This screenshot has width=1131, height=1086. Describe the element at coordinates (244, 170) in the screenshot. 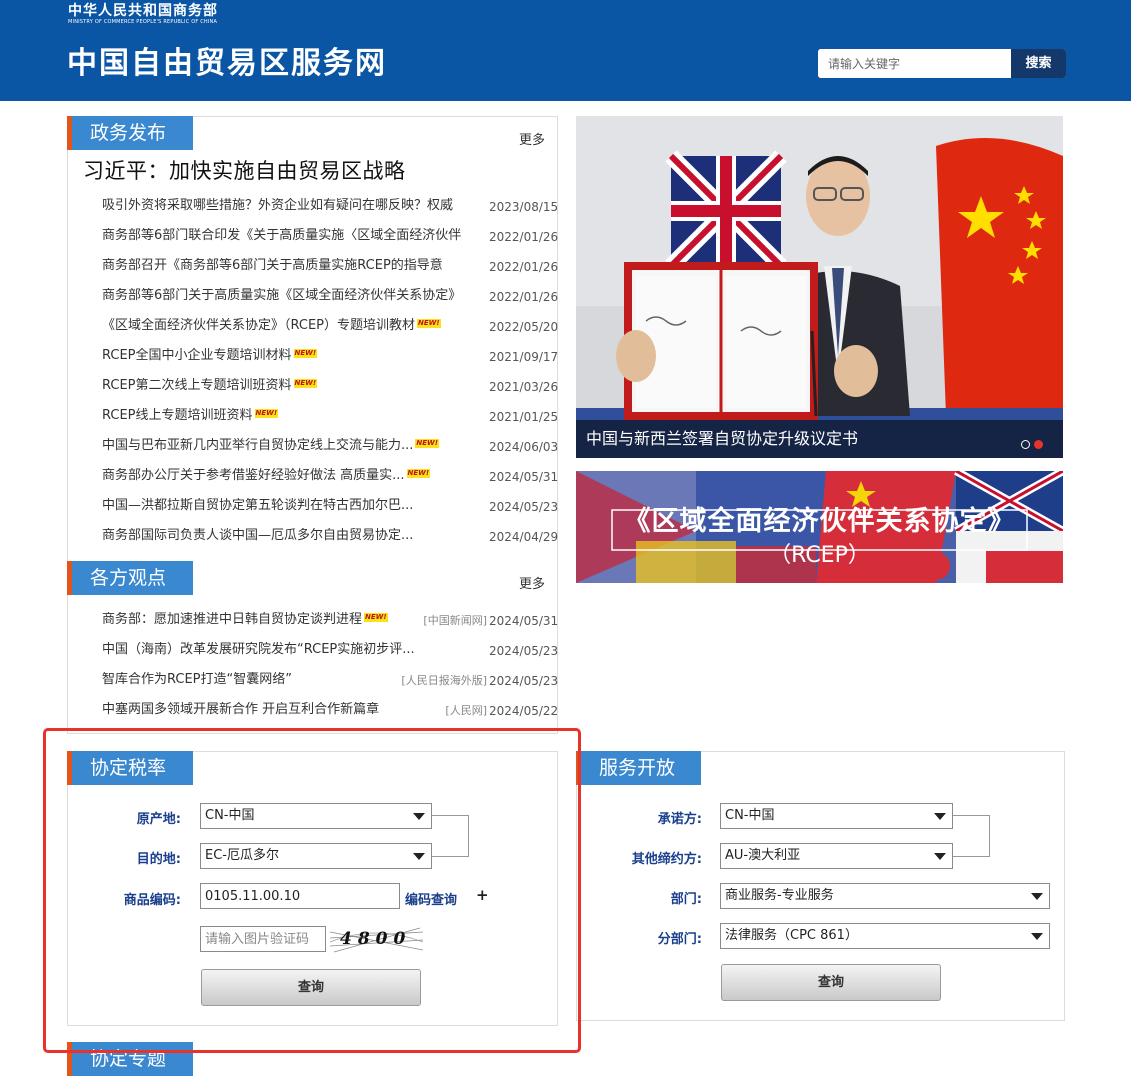

I see `news-headline: 习近平：加快实施自由贸易区战略` at that location.